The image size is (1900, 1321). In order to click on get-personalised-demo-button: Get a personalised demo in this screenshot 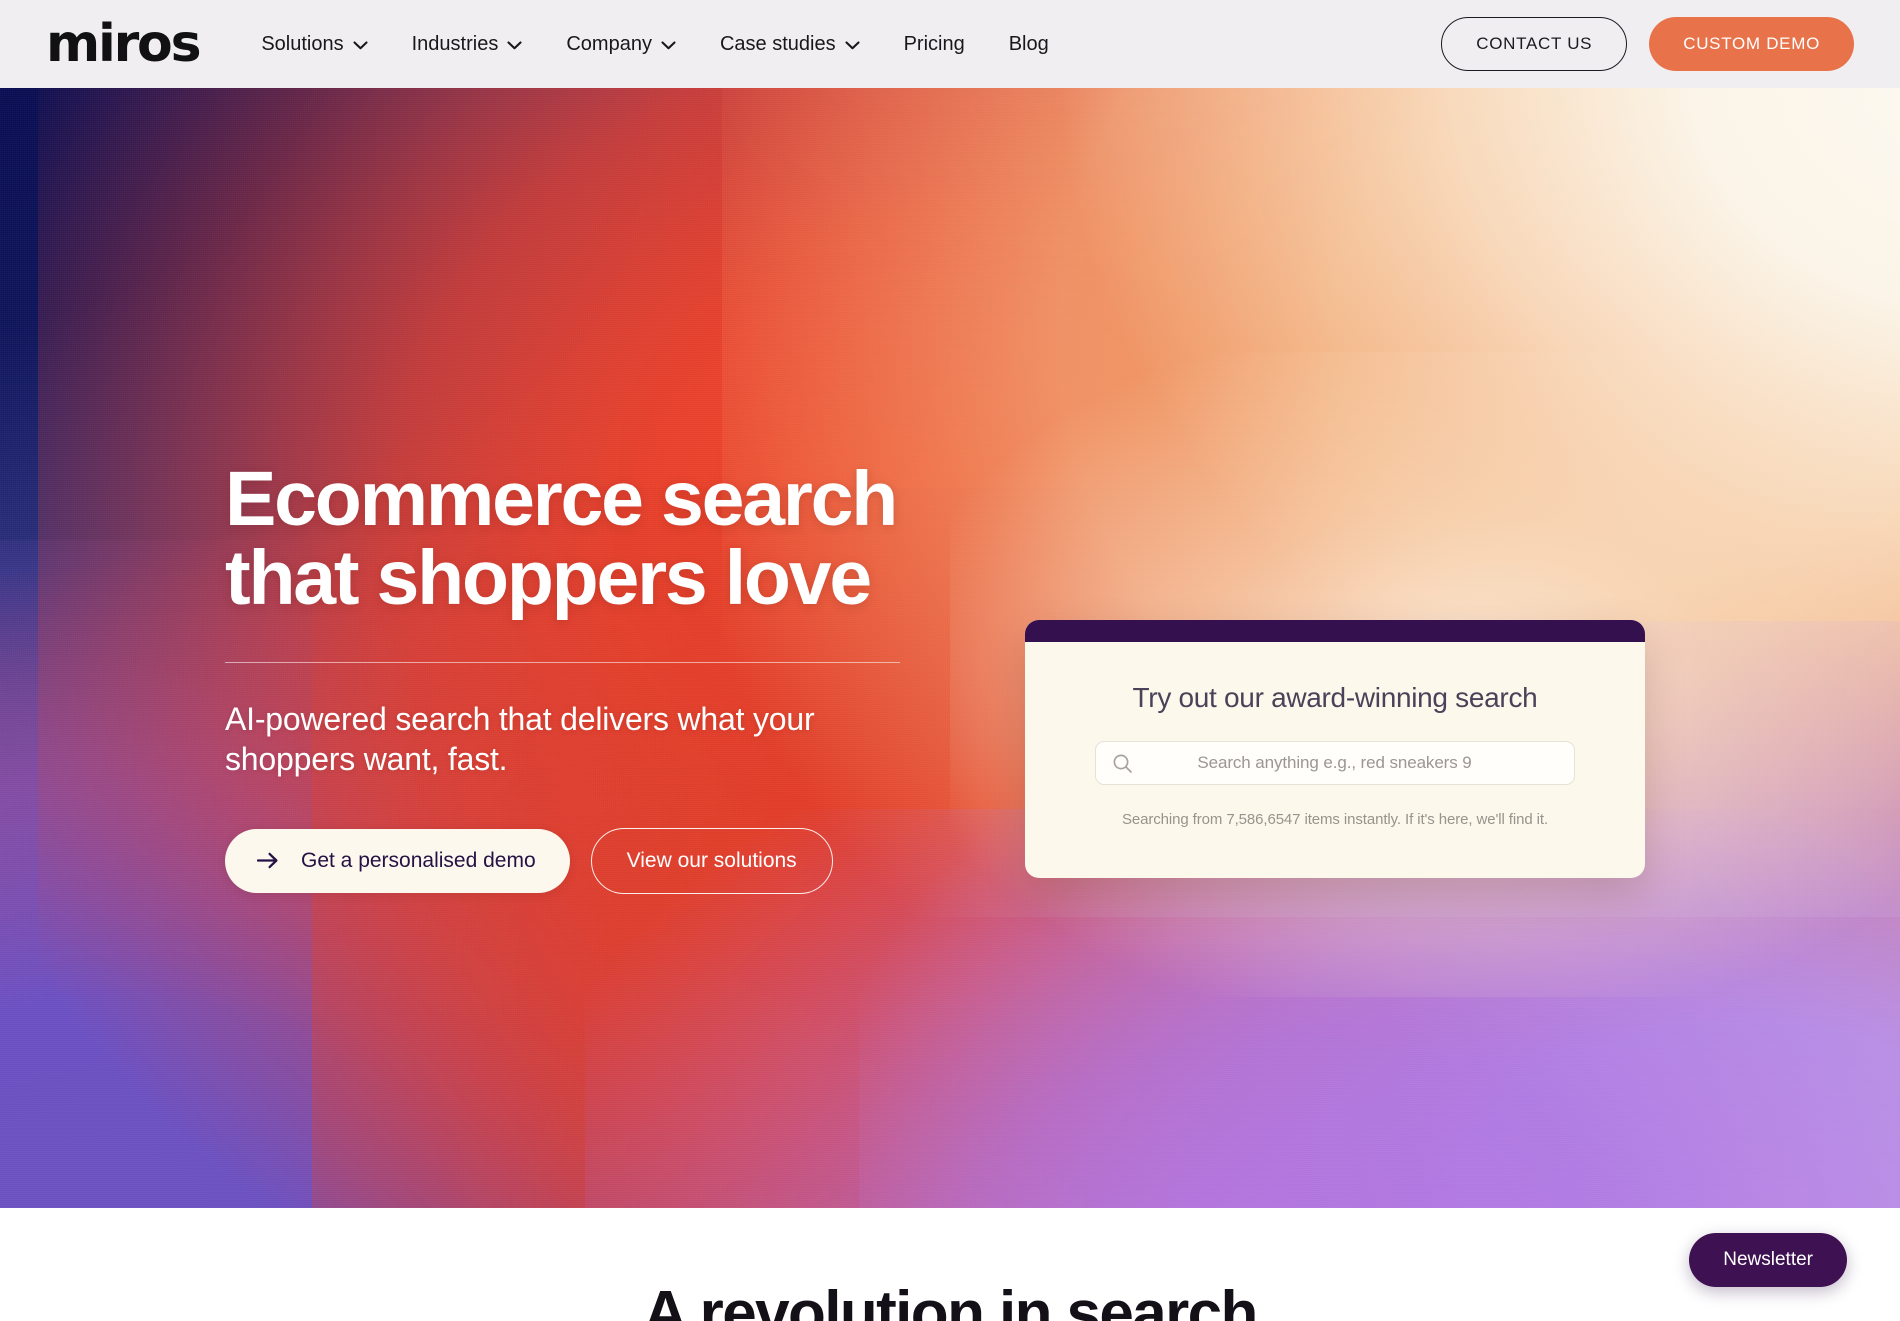, I will do `click(397, 860)`.